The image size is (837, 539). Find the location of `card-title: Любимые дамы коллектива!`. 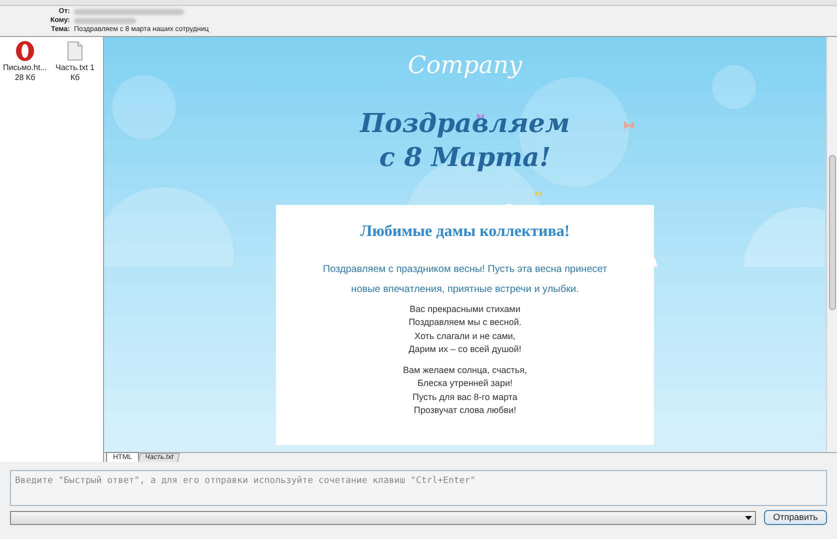

card-title: Любимые дамы коллектива! is located at coordinates (465, 232).